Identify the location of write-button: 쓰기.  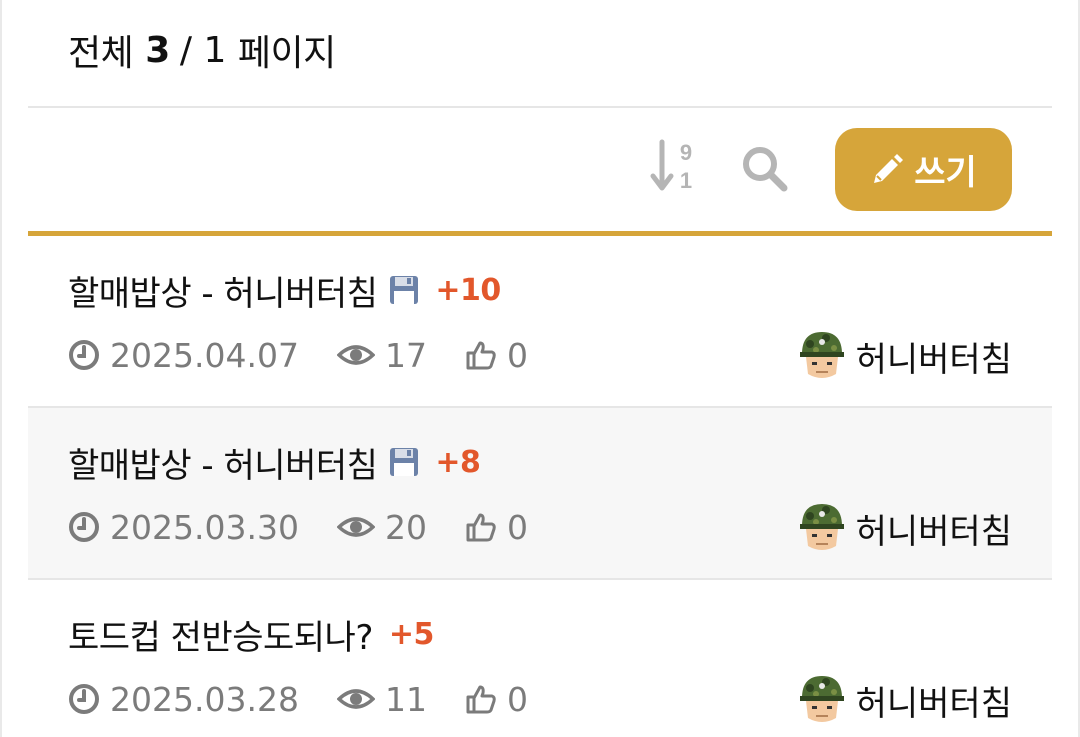
(923, 169).